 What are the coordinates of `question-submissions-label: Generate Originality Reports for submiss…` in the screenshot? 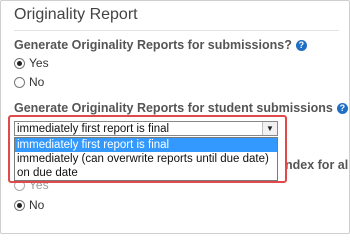 It's located at (153, 45).